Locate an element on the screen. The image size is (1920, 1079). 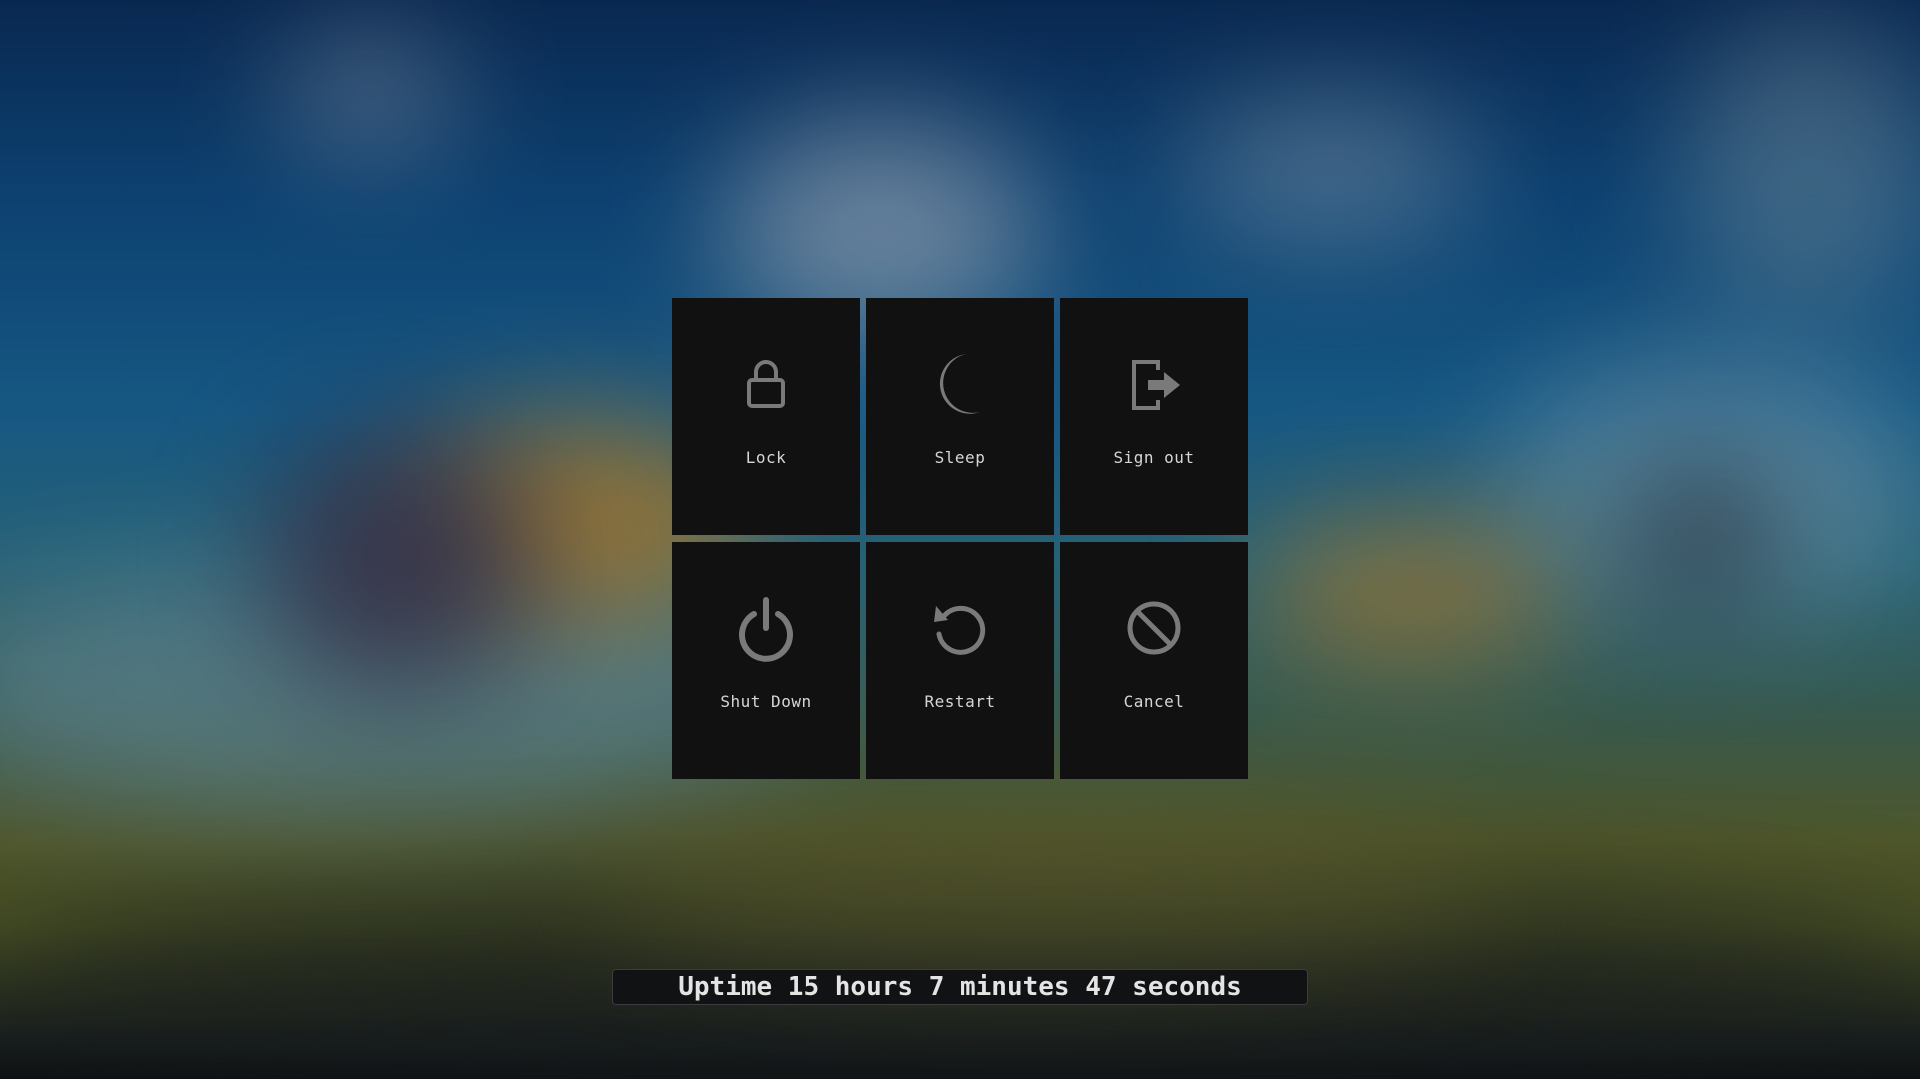
restart-button: Restart is located at coordinates (960, 660).